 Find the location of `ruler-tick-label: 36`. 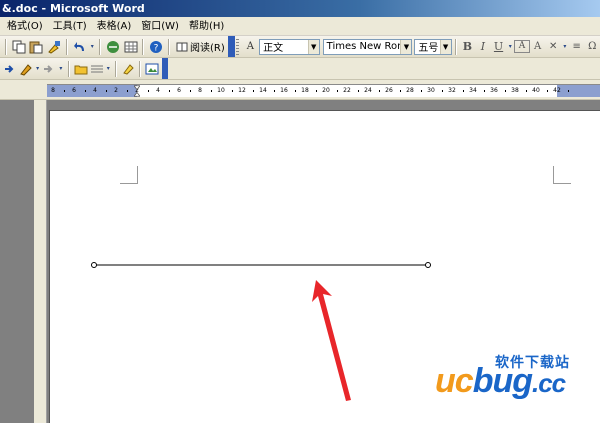

ruler-tick-label: 36 is located at coordinates (494, 90).